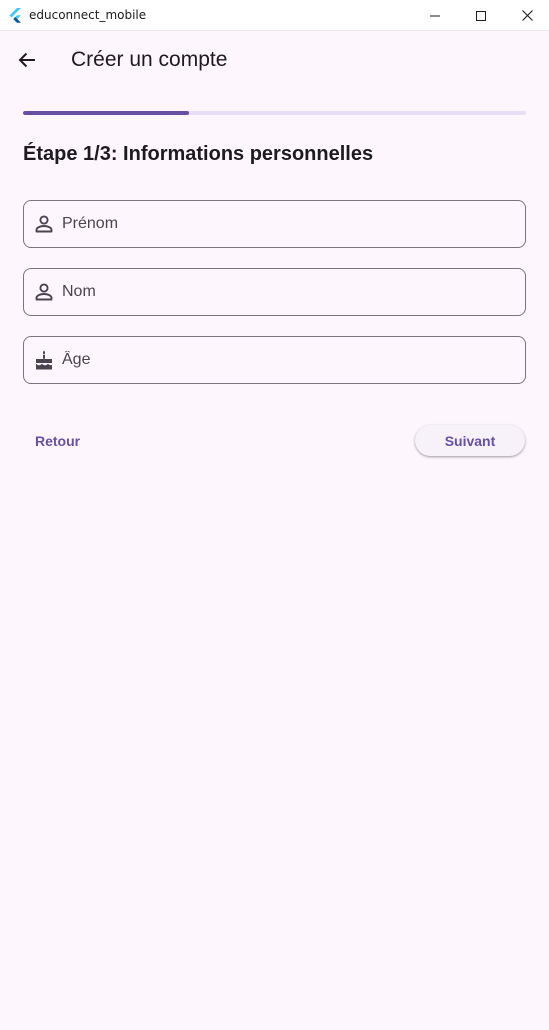 The width and height of the screenshot is (549, 1030). What do you see at coordinates (106, 113) in the screenshot?
I see `step-progress-fill` at bounding box center [106, 113].